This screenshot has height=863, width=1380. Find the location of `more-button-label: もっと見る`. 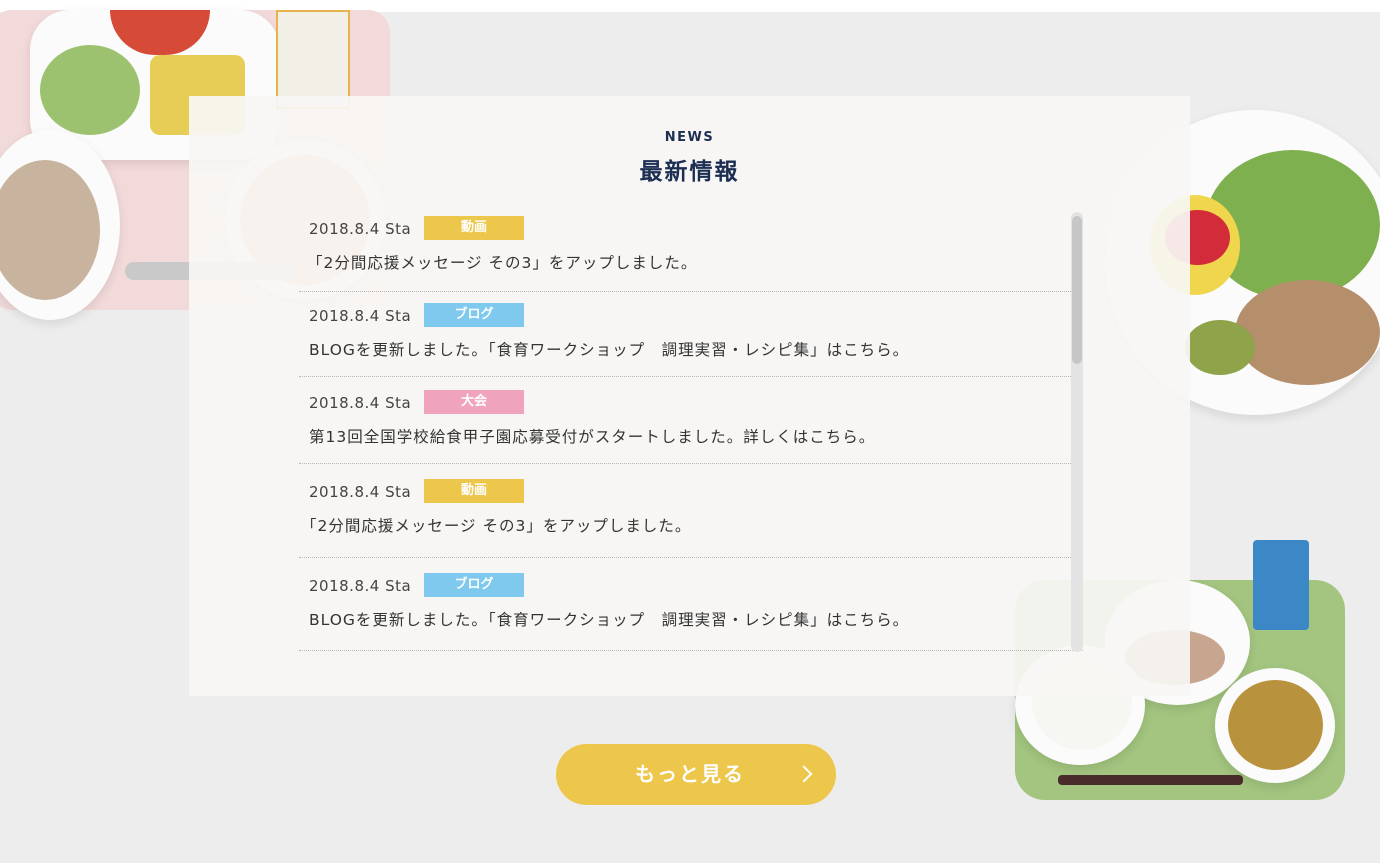

more-button-label: もっと見る is located at coordinates (690, 774).